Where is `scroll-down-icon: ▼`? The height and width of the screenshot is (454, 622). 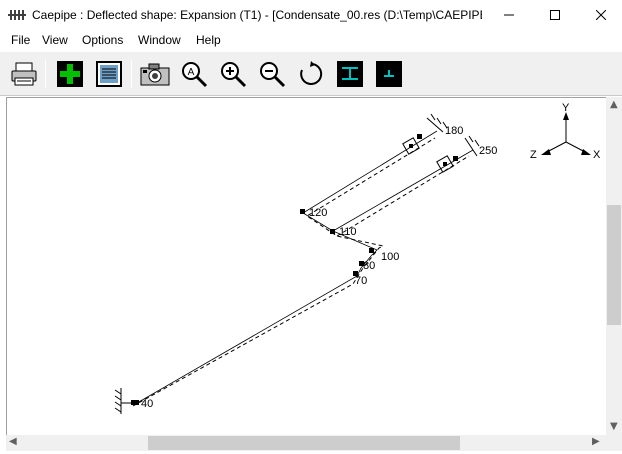 scroll-down-icon: ▼ is located at coordinates (614, 426).